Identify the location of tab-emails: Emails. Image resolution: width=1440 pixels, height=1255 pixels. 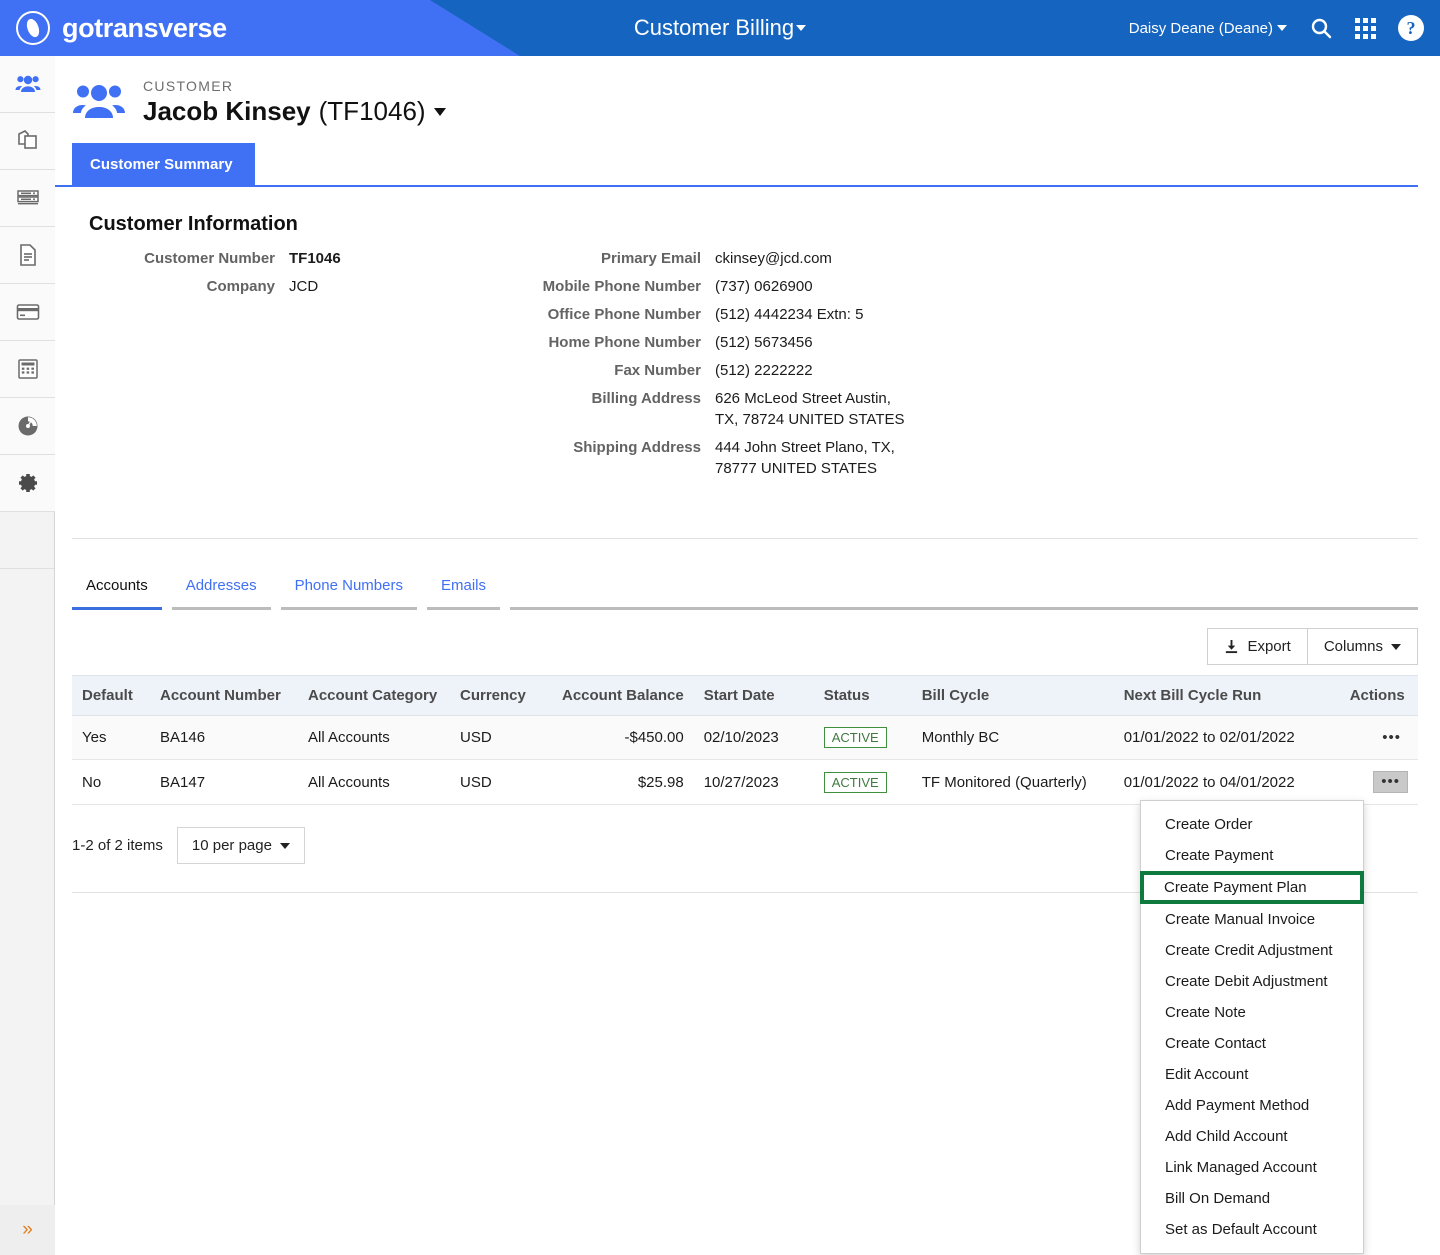
(463, 588).